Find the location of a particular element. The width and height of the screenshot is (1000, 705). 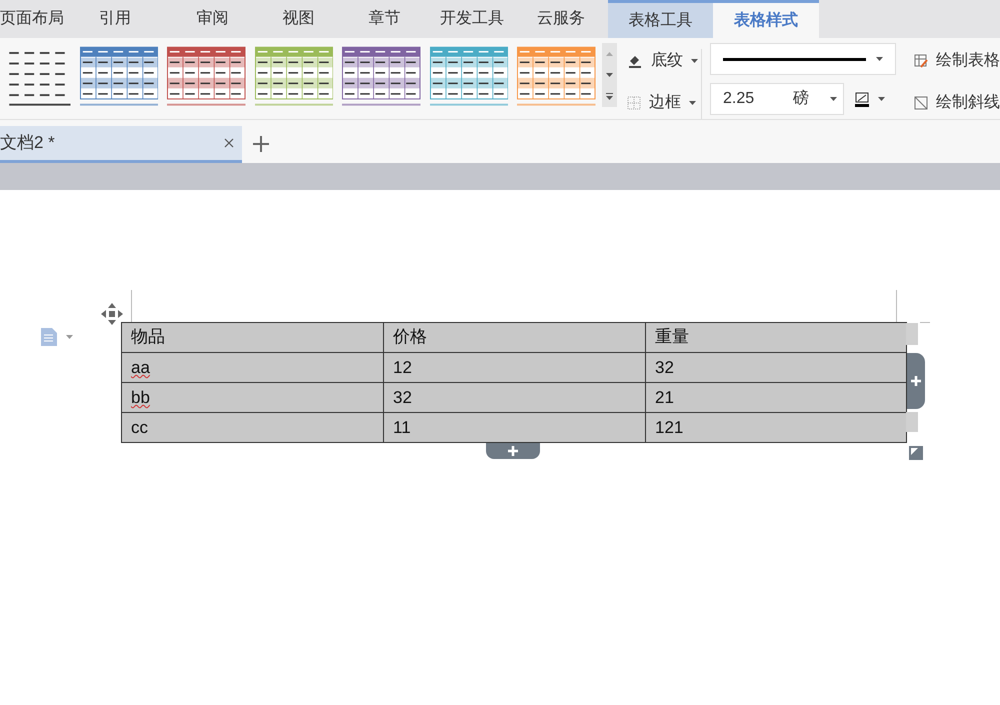

new-tab-icon is located at coordinates (261, 144).